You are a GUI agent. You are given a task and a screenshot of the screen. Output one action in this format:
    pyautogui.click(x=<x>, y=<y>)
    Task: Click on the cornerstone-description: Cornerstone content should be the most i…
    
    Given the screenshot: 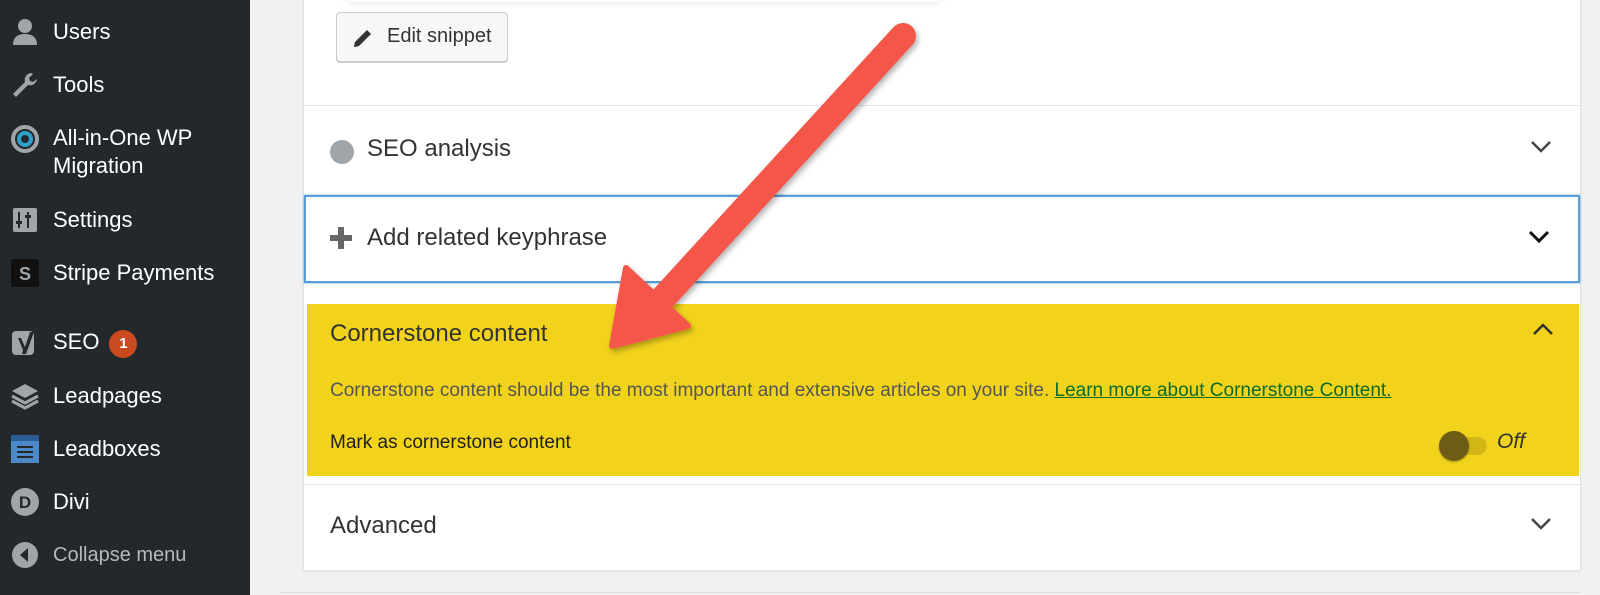 What is the action you would take?
    pyautogui.click(x=860, y=391)
    